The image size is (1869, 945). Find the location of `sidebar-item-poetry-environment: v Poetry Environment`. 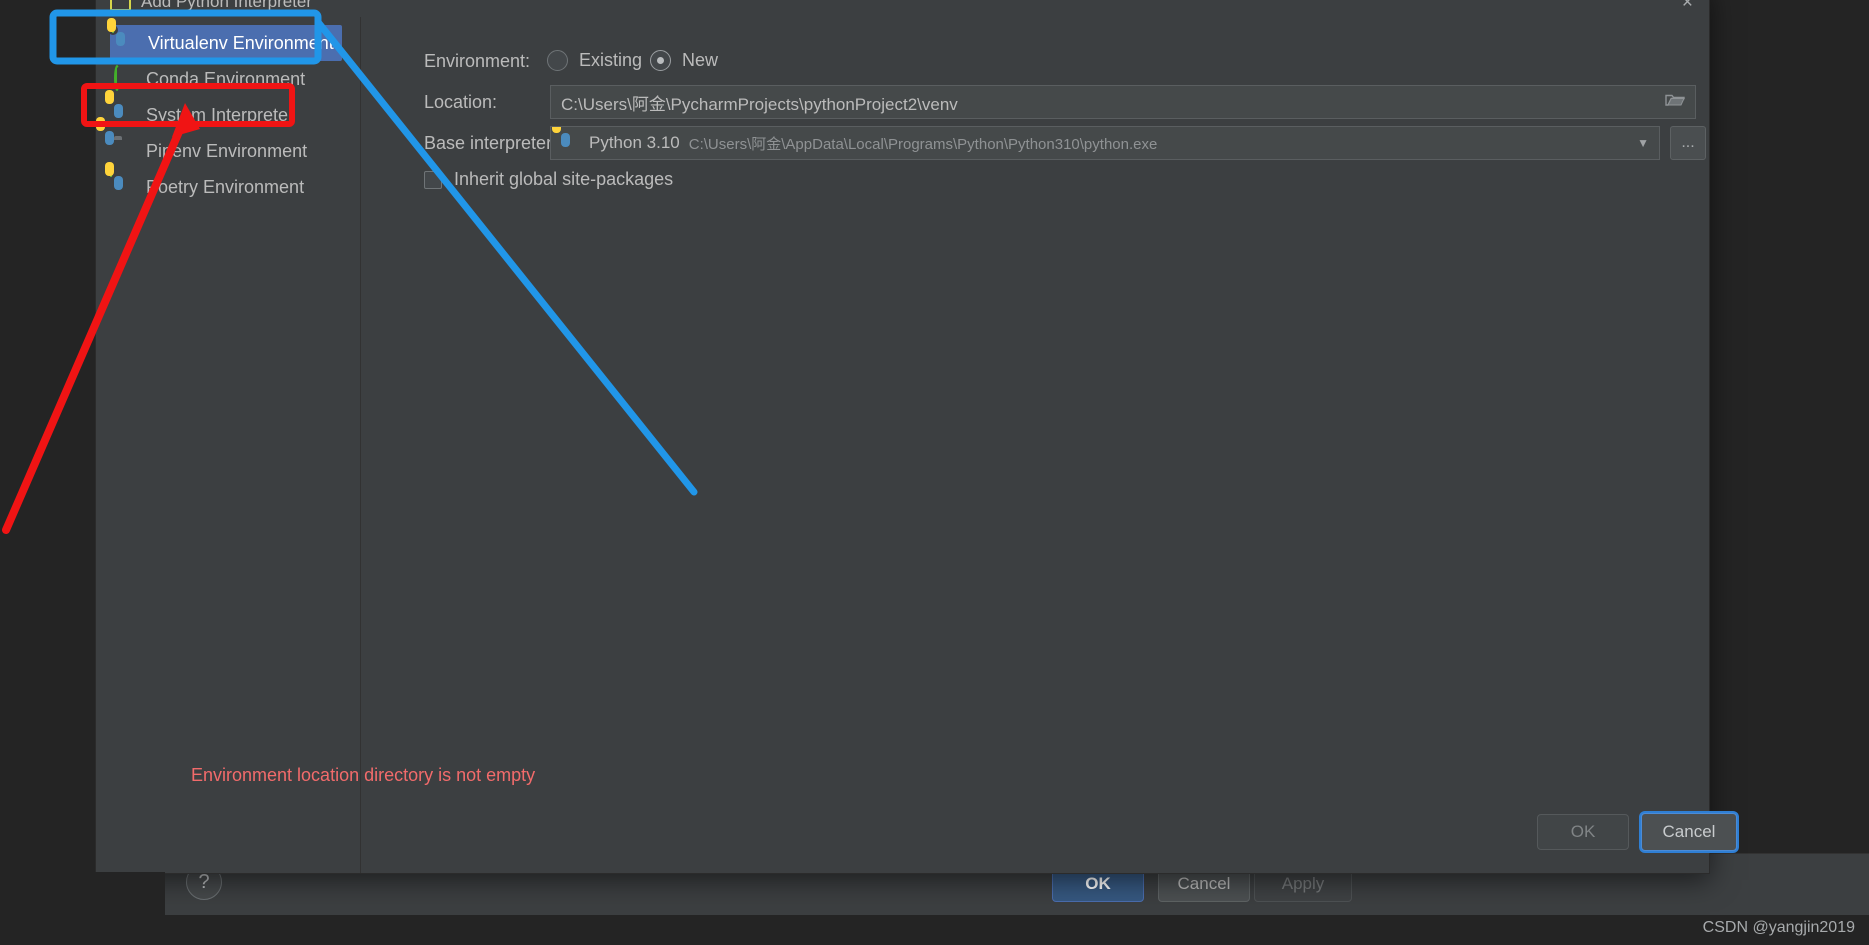

sidebar-item-poetry-environment: v Poetry Environment is located at coordinates (228, 187).